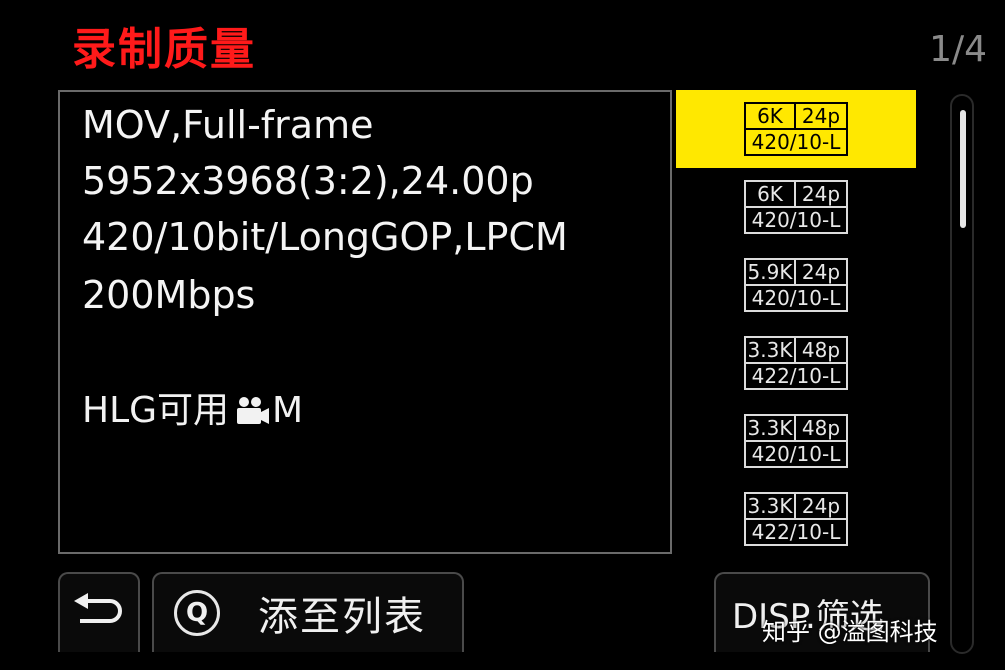 The width and height of the screenshot is (1005, 670). I want to click on page-indicator: 1/4, so click(958, 49).